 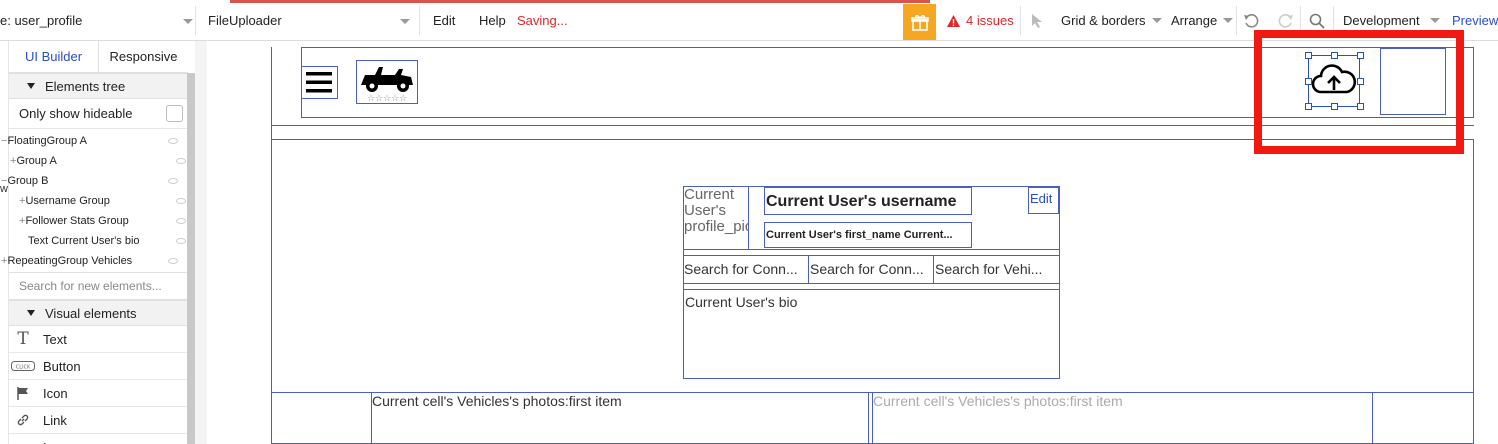 I want to click on only-show-hideable-row: Only show hideable, so click(x=98, y=114).